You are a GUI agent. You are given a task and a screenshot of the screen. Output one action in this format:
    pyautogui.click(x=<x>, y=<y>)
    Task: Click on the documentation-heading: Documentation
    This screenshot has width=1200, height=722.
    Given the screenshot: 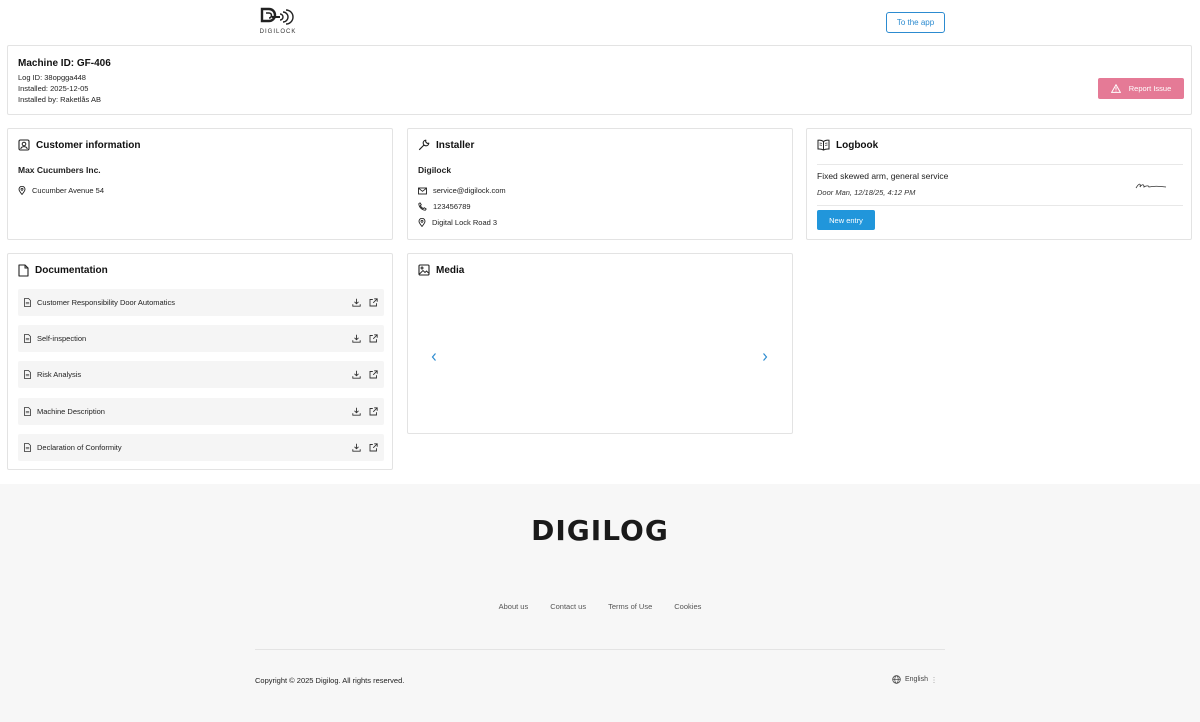 What is the action you would take?
    pyautogui.click(x=63, y=270)
    